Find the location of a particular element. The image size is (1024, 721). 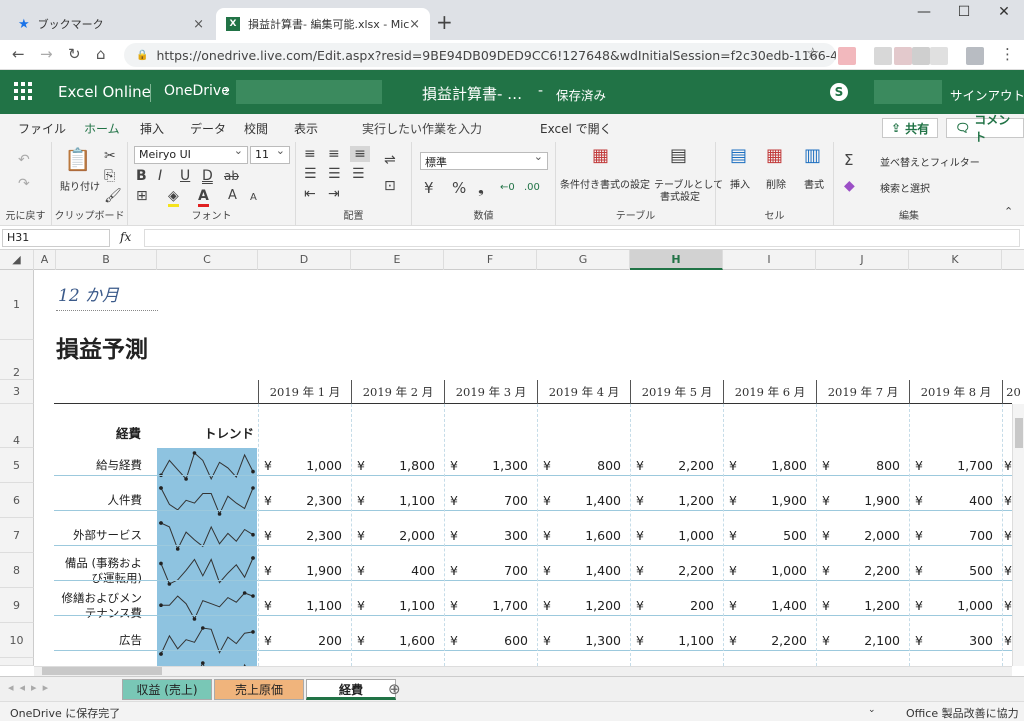

tab-review: 校閲 is located at coordinates (256, 128).